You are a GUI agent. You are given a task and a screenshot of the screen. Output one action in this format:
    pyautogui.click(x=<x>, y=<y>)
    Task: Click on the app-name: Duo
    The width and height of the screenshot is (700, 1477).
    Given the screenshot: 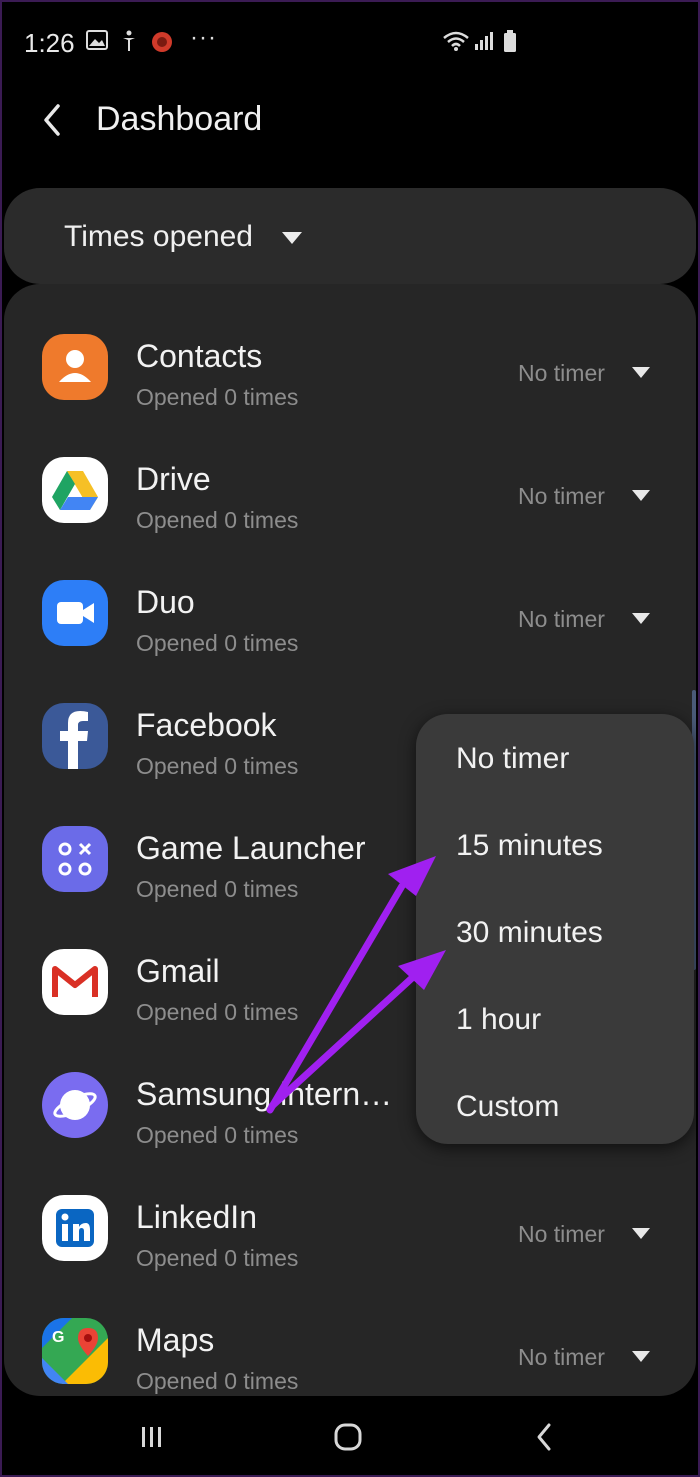 What is the action you would take?
    pyautogui.click(x=165, y=602)
    